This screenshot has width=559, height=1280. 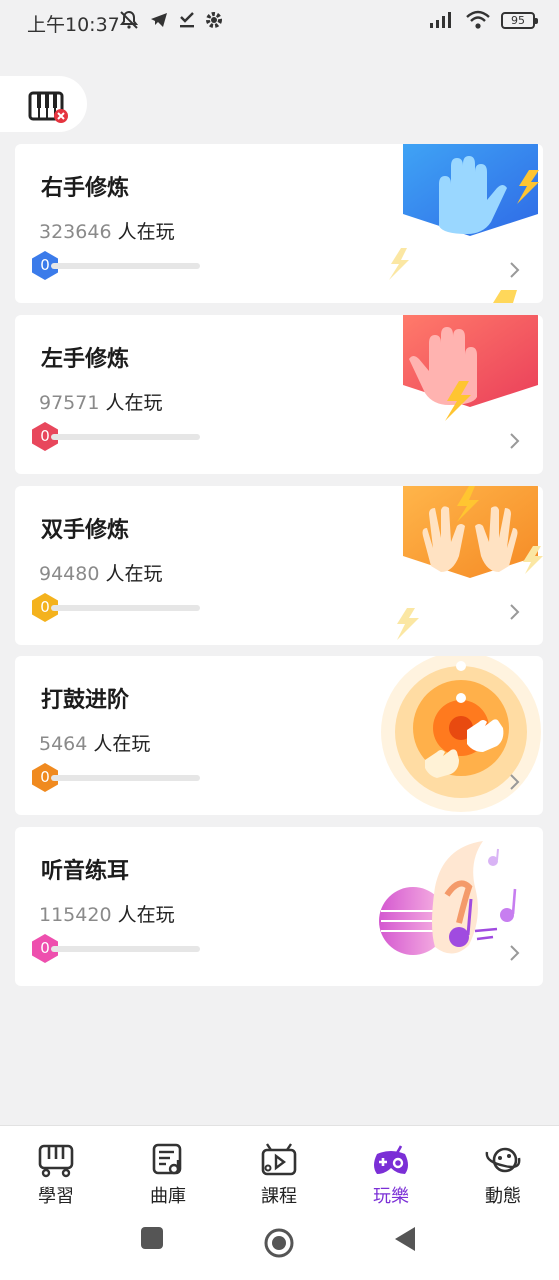 What do you see at coordinates (85, 359) in the screenshot?
I see `card-title: 左手修炼` at bounding box center [85, 359].